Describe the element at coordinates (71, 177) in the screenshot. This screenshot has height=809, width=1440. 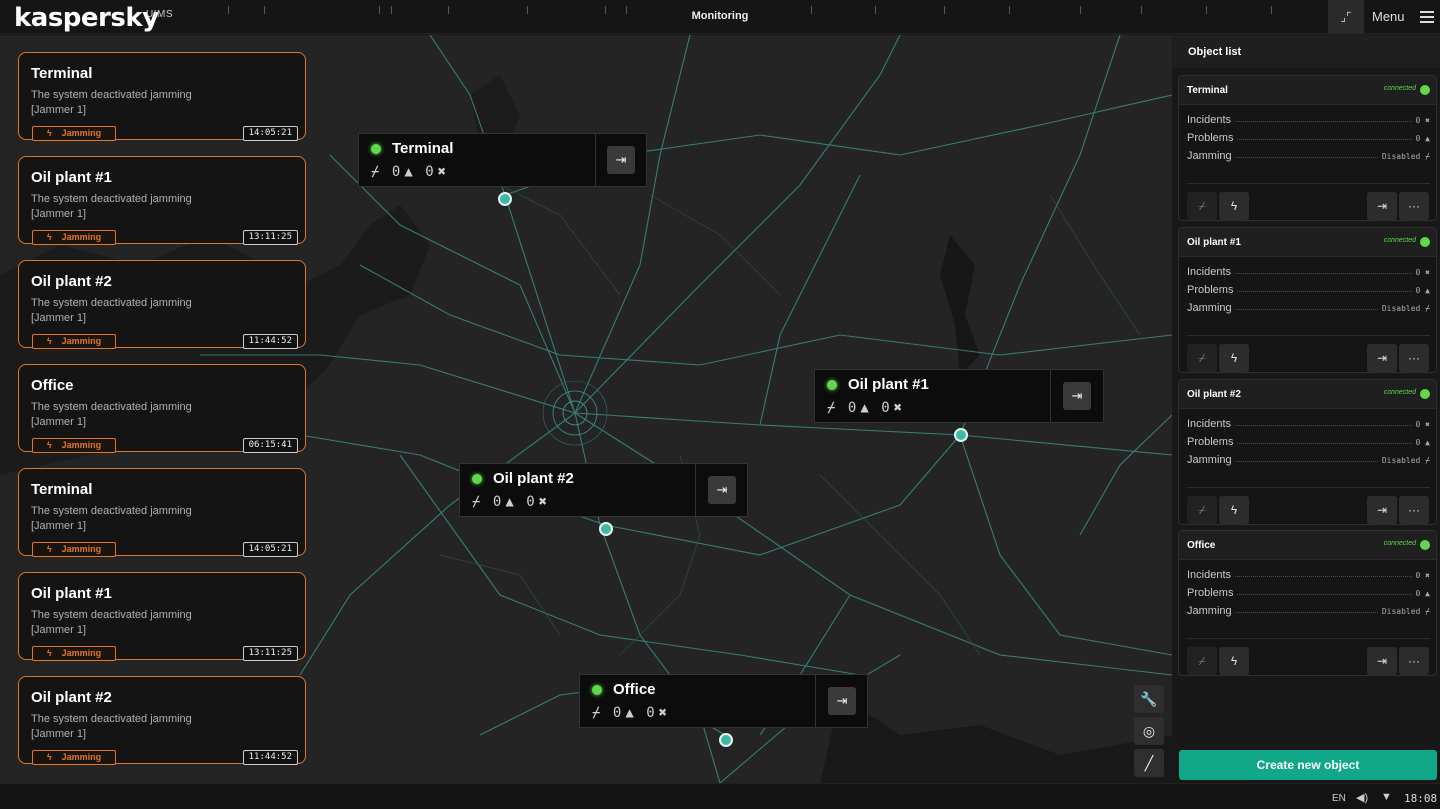
I see `event-title: Oil plant #1` at that location.